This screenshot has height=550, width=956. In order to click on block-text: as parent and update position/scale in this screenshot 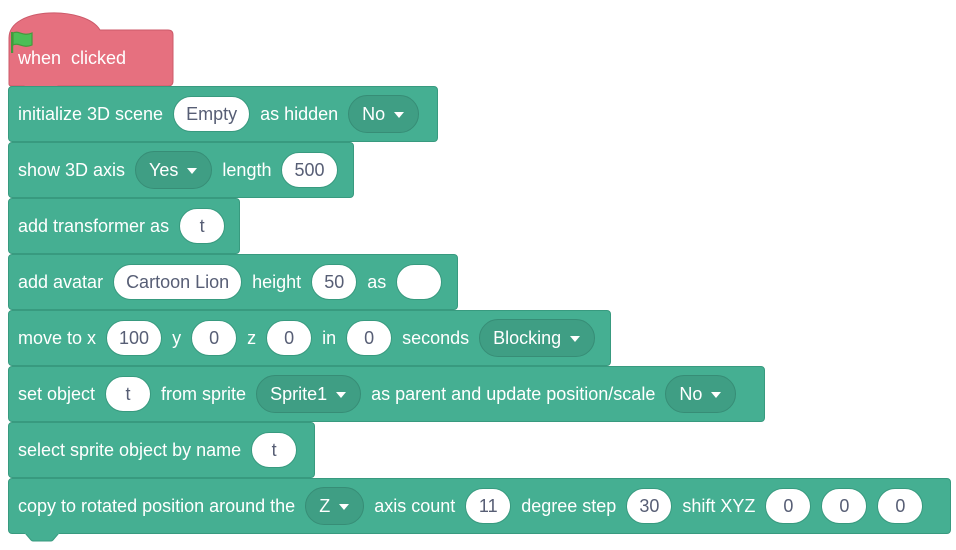, I will do `click(513, 393)`.